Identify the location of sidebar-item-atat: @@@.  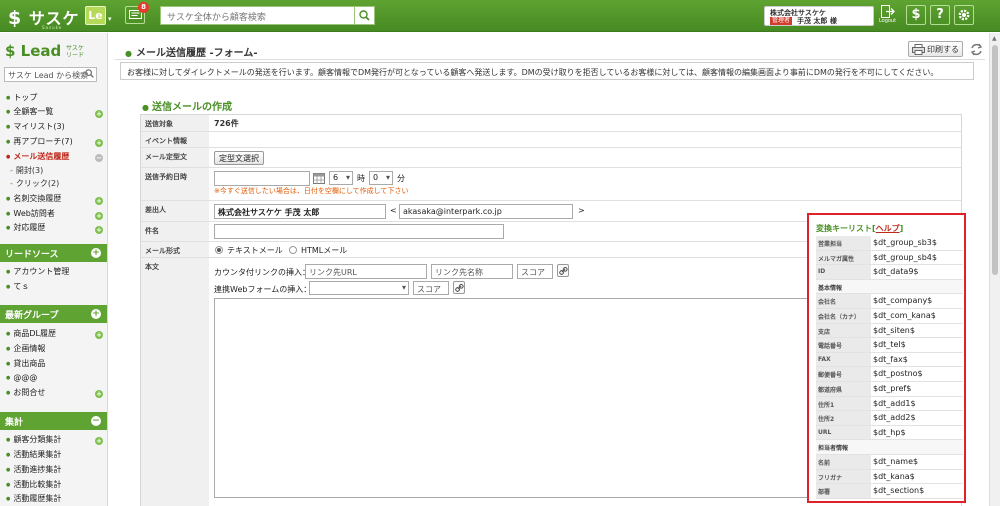
(21, 377).